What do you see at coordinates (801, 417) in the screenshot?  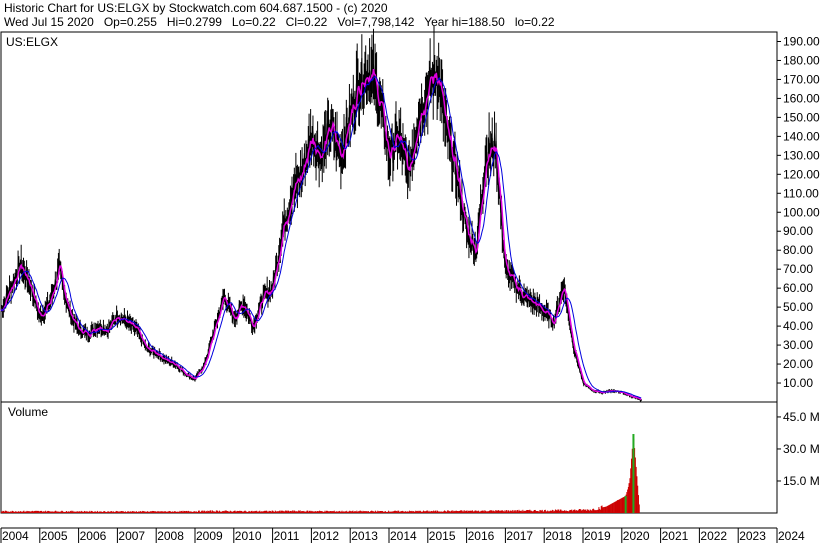 I see `volume-y-tick-label: 45.0 M` at bounding box center [801, 417].